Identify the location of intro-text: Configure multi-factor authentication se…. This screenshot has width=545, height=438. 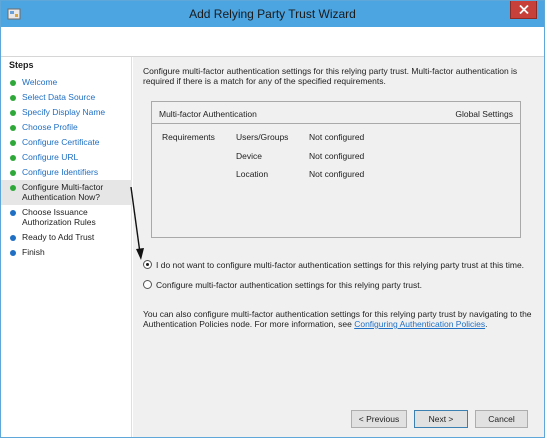
(330, 76).